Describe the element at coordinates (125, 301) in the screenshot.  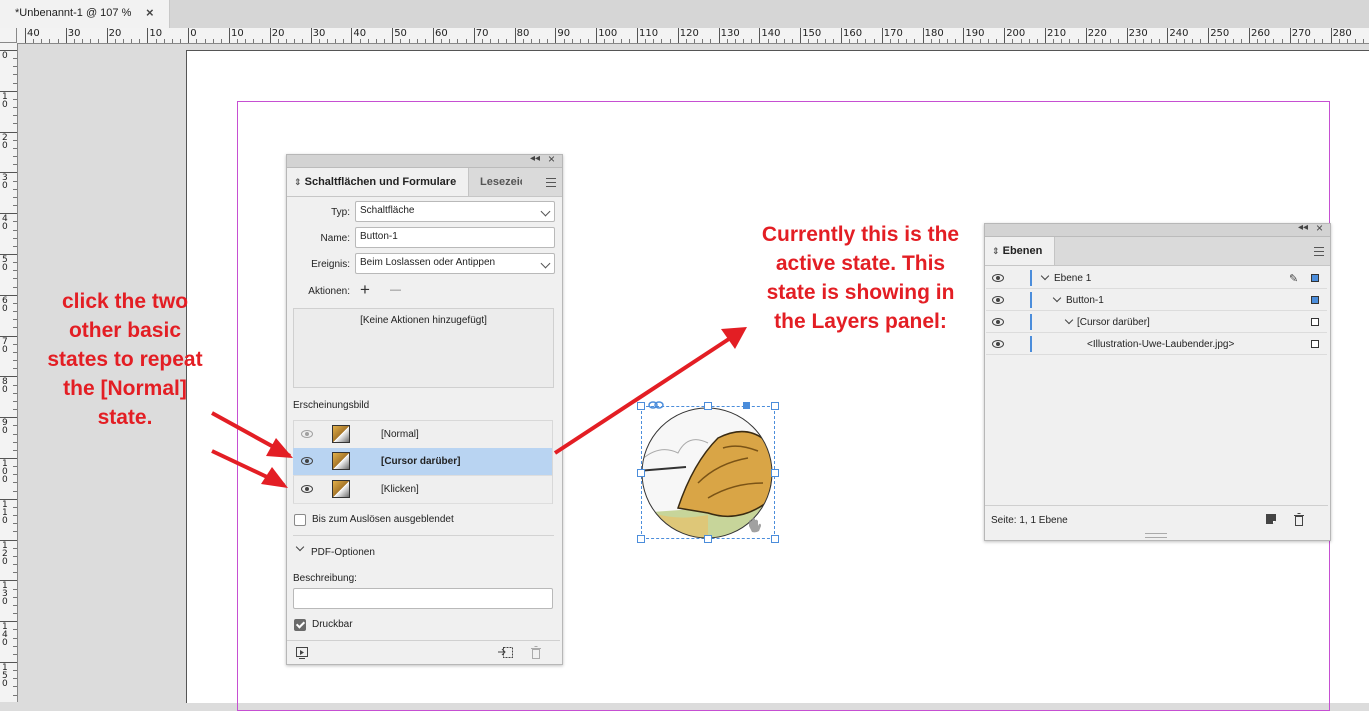
I see `annotation-line: click the two` at that location.